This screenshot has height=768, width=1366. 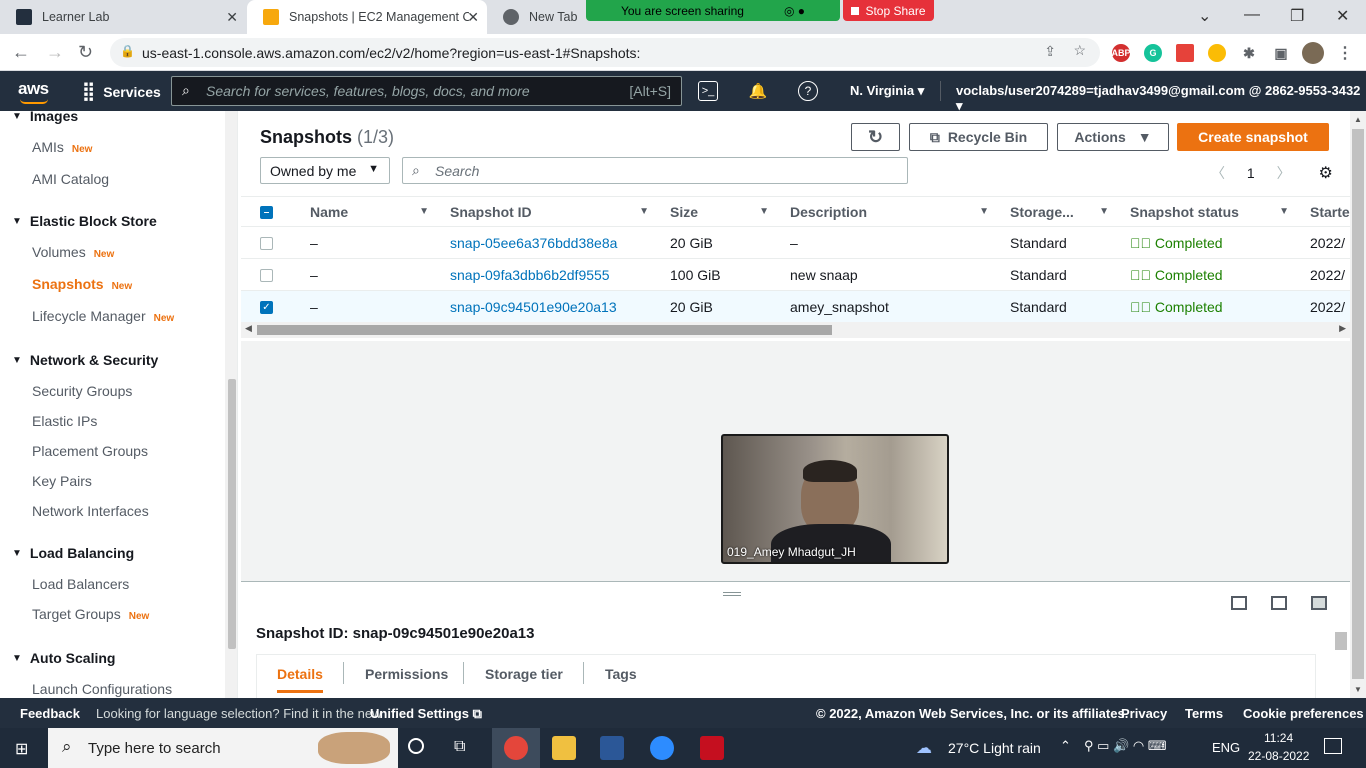 What do you see at coordinates (64, 421) in the screenshot?
I see `sidebar-item-elastic-ips: Elastic IPs` at bounding box center [64, 421].